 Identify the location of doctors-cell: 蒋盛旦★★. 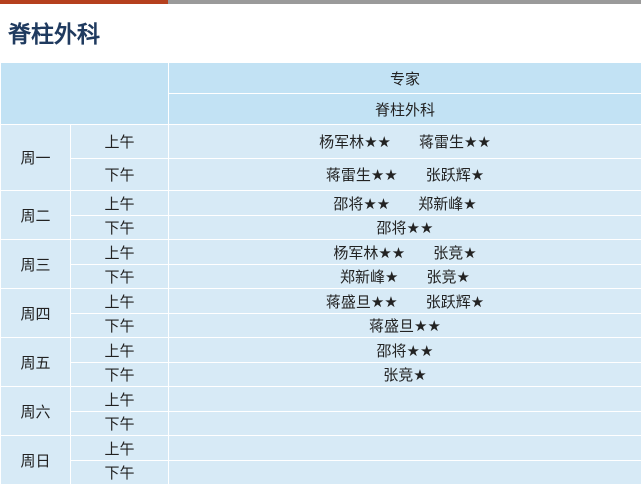
(404, 325).